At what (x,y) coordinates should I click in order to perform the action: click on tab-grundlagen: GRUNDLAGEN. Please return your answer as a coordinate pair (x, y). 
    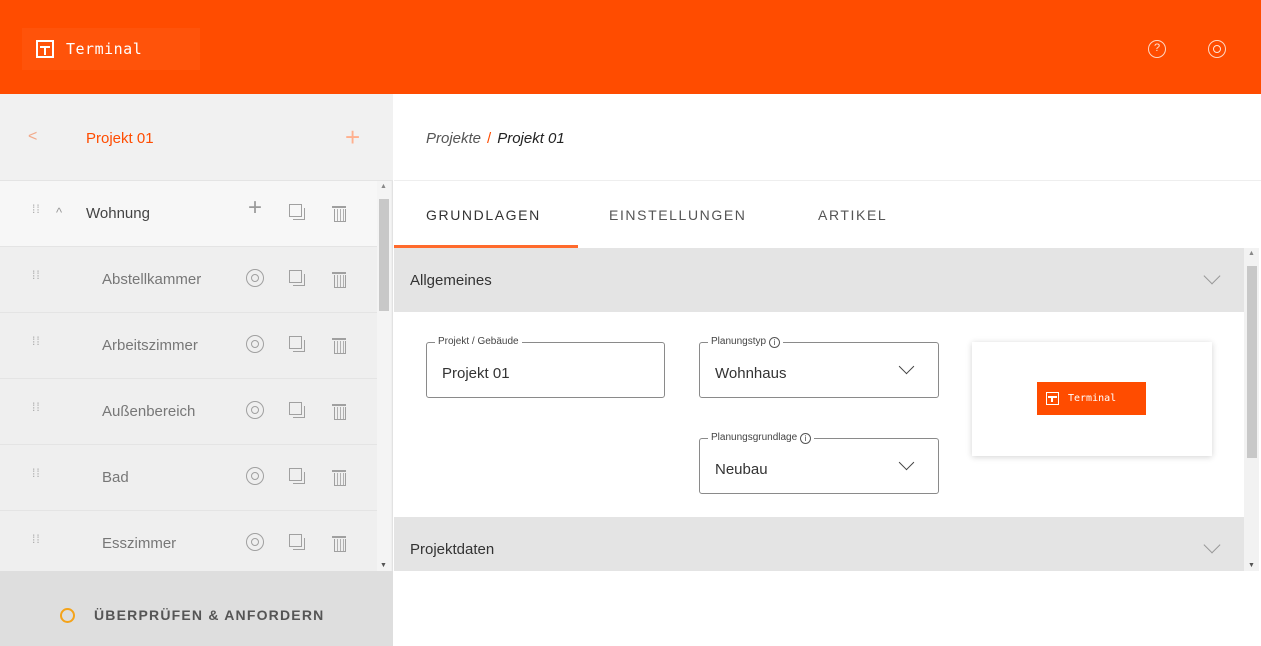
    Looking at the image, I should click on (483, 215).